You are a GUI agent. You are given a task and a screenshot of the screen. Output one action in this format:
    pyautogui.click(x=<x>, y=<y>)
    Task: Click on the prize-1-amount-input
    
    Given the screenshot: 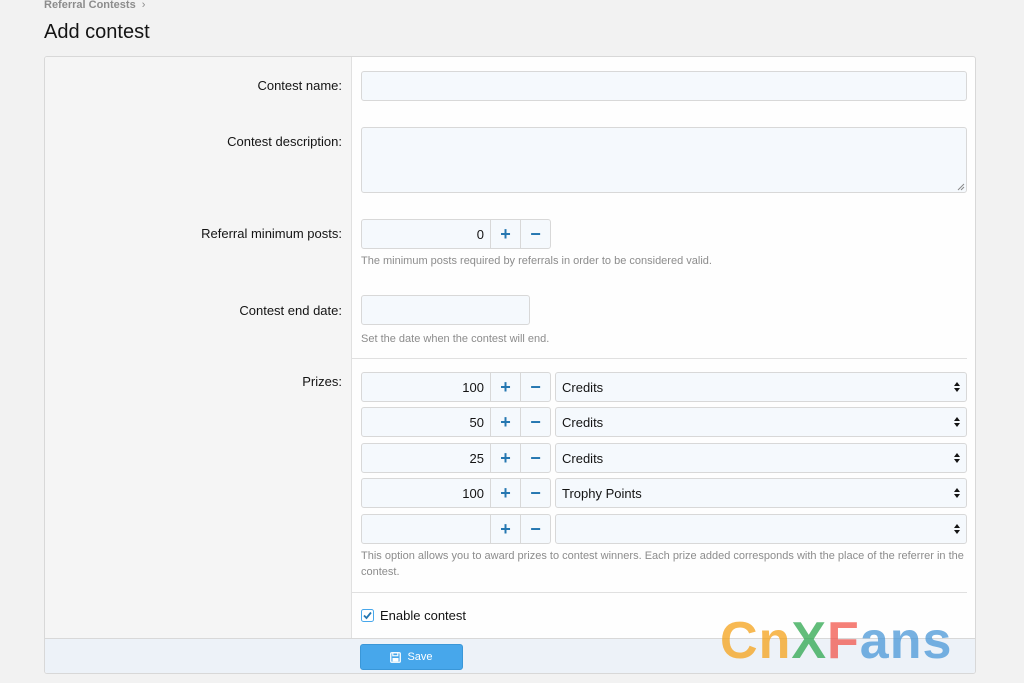 What is the action you would take?
    pyautogui.click(x=426, y=387)
    